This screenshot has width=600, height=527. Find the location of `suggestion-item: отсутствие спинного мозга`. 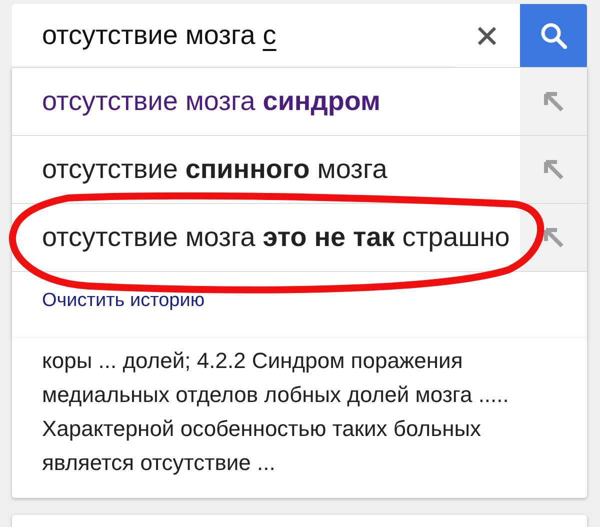

suggestion-item: отсутствие спинного мозга is located at coordinates (266, 169).